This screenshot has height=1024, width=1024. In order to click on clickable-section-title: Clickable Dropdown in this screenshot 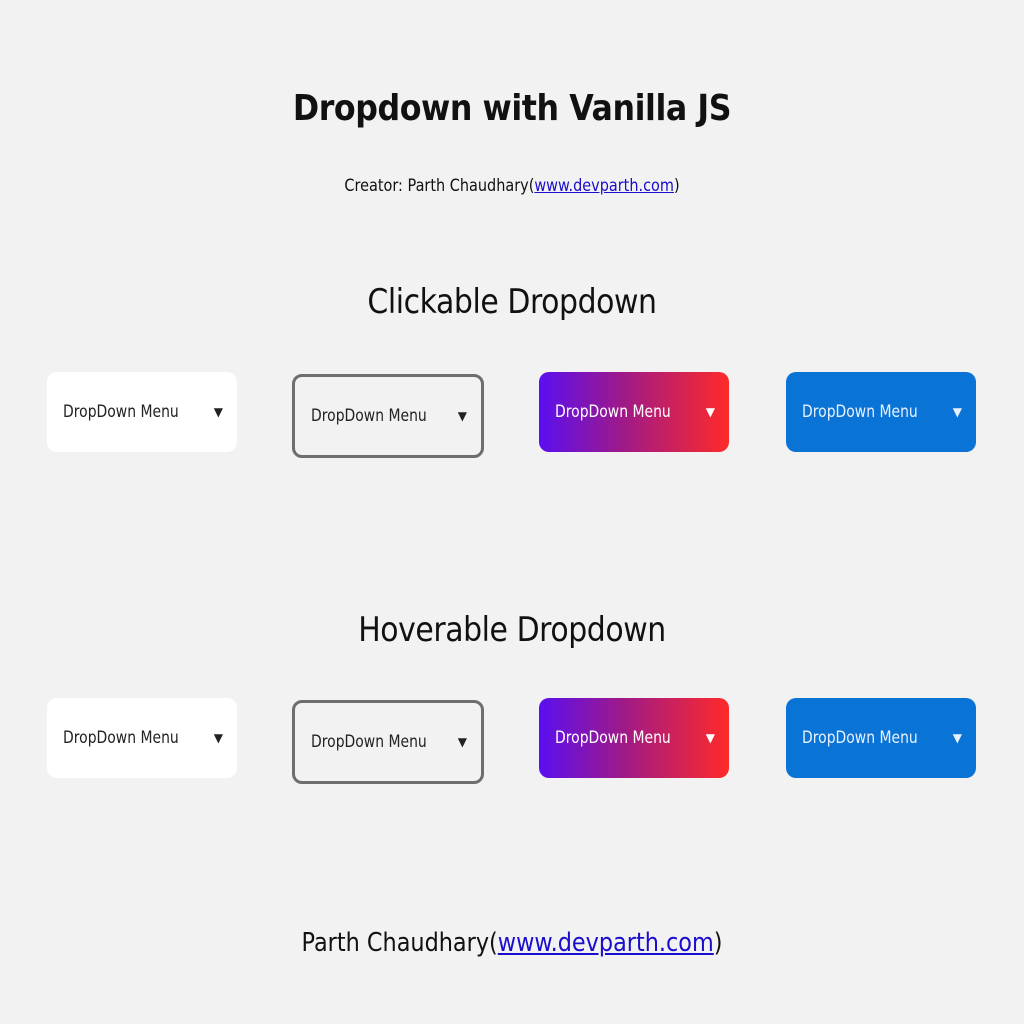, I will do `click(512, 302)`.